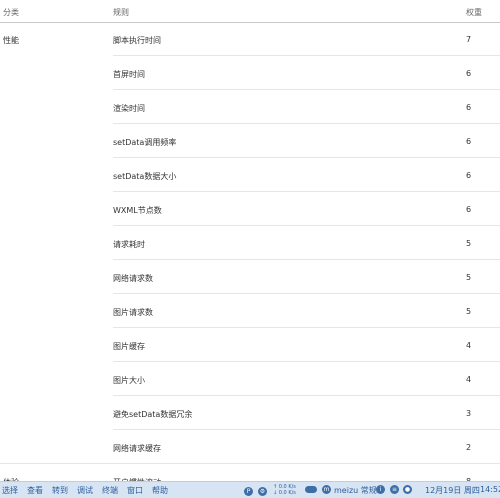 The image size is (500, 498). I want to click on cloud-icon, so click(311, 489).